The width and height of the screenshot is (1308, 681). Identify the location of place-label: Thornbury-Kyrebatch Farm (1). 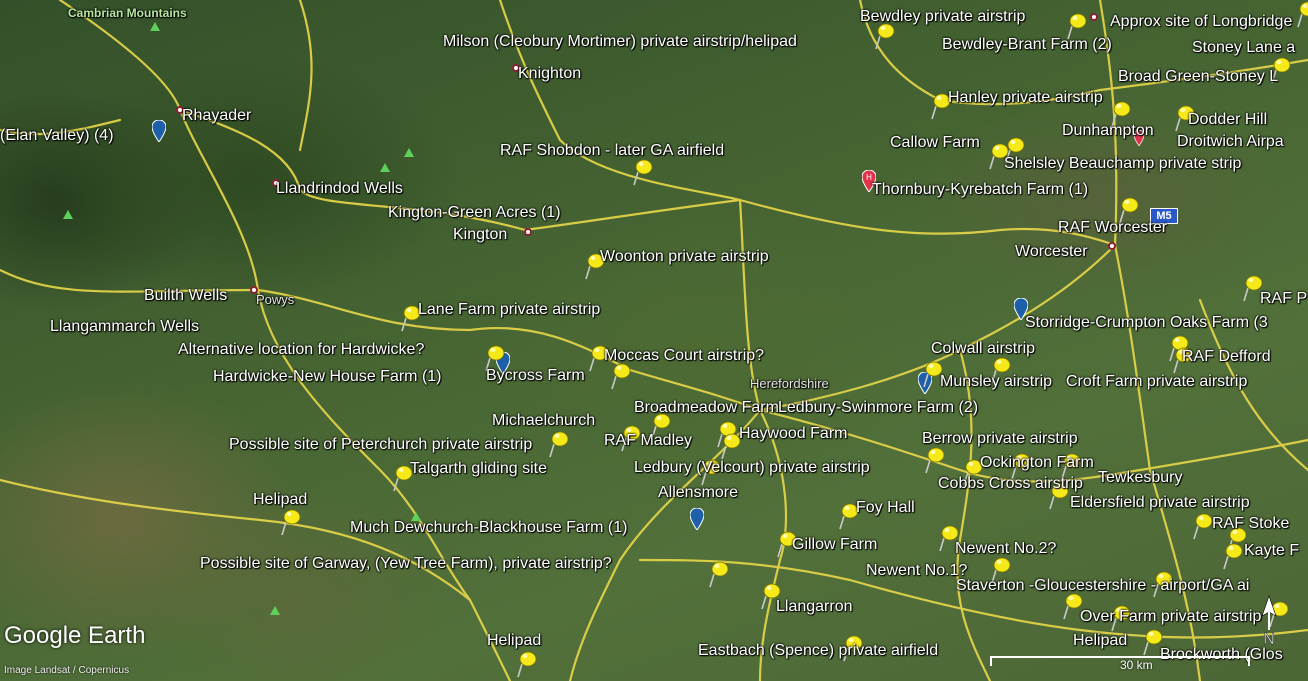
(980, 190).